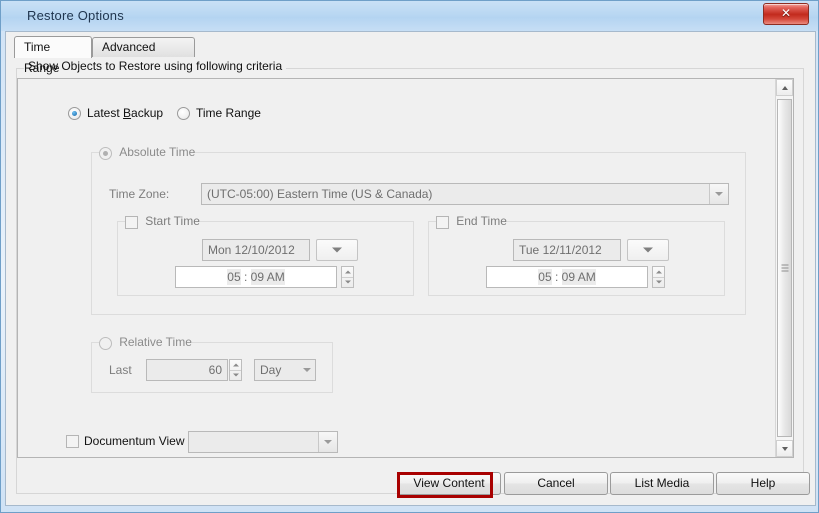  Describe the element at coordinates (105, 343) in the screenshot. I see `radio-relative-time` at that location.